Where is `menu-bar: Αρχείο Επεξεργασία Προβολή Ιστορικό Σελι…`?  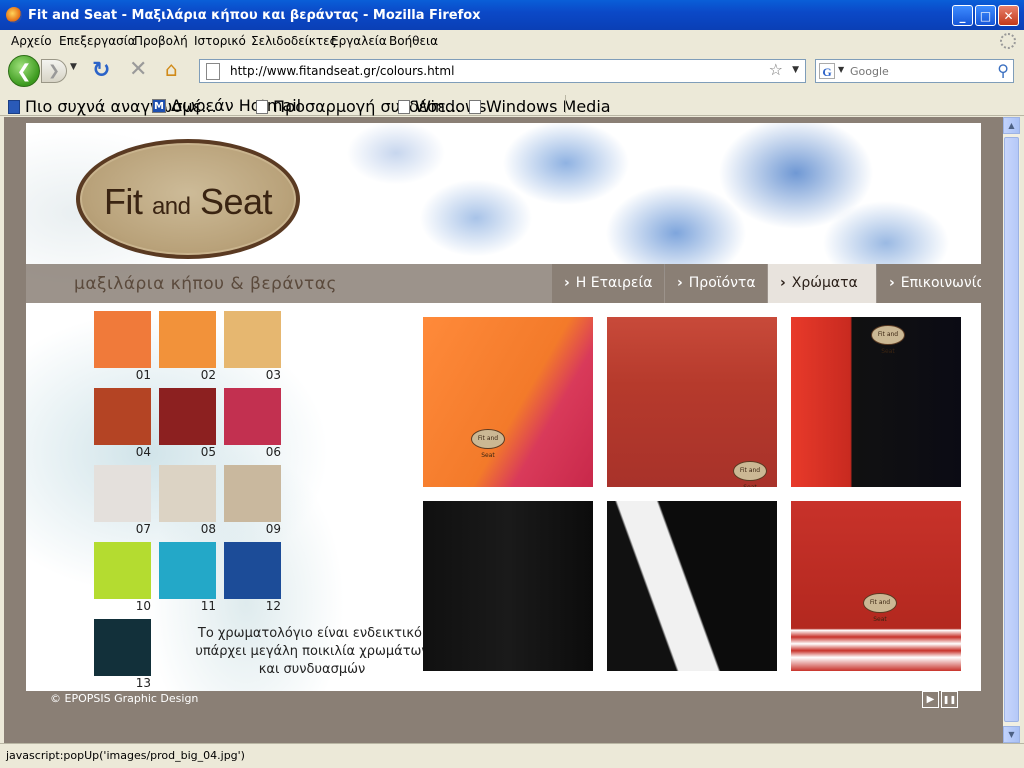 menu-bar: Αρχείο Επεξεργασία Προβολή Ιστορικό Σελι… is located at coordinates (512, 41).